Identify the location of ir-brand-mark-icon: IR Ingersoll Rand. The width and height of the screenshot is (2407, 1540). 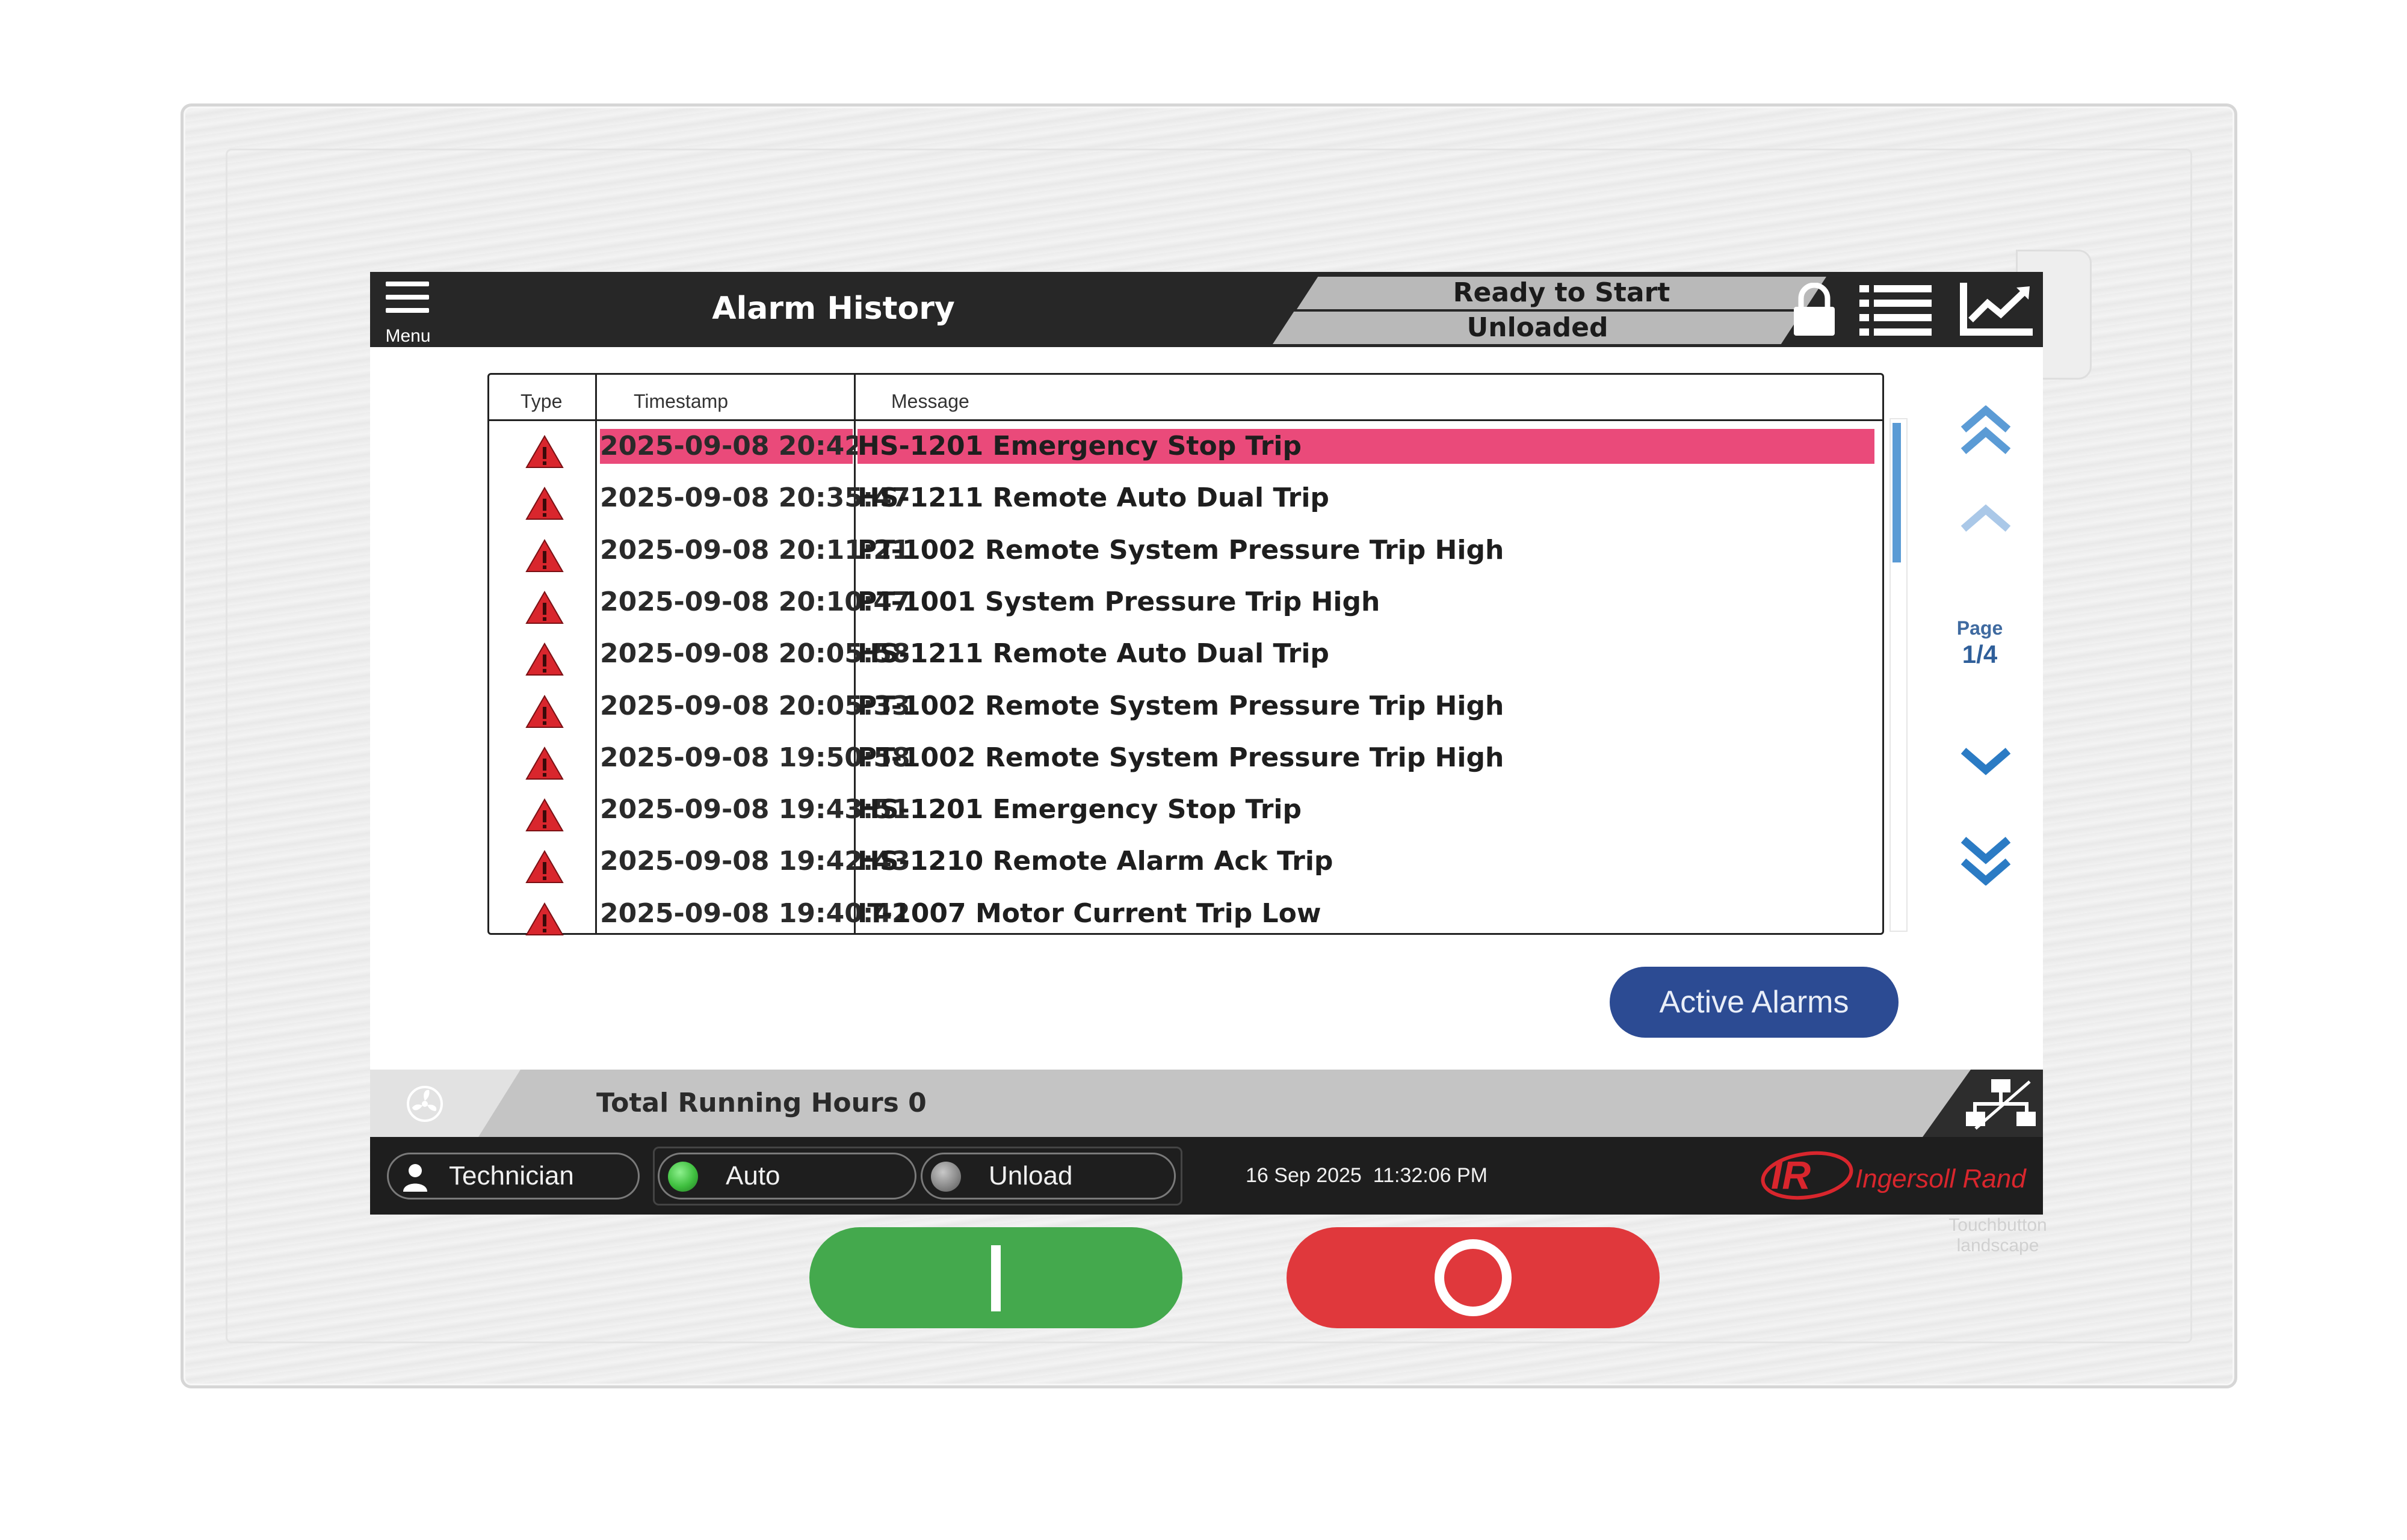
(1894, 1175).